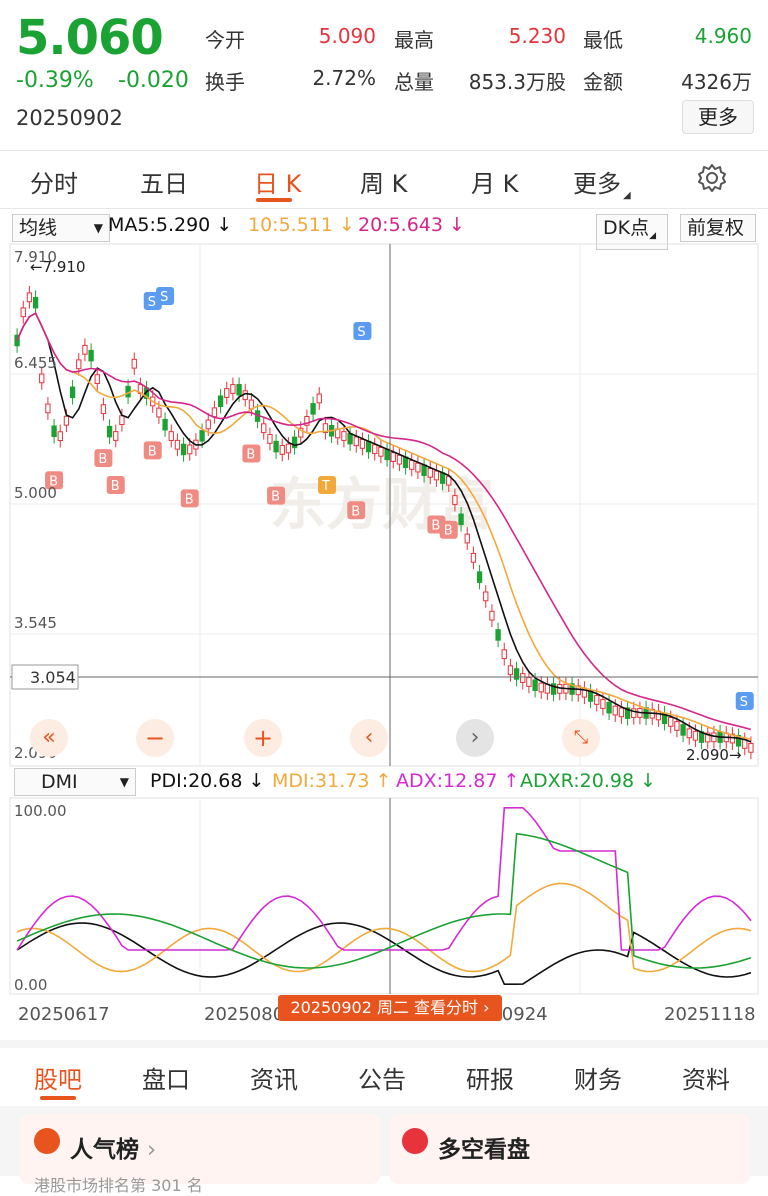  Describe the element at coordinates (170, 225) in the screenshot. I see `ma5-value: MA5:5.290 ↓` at that location.